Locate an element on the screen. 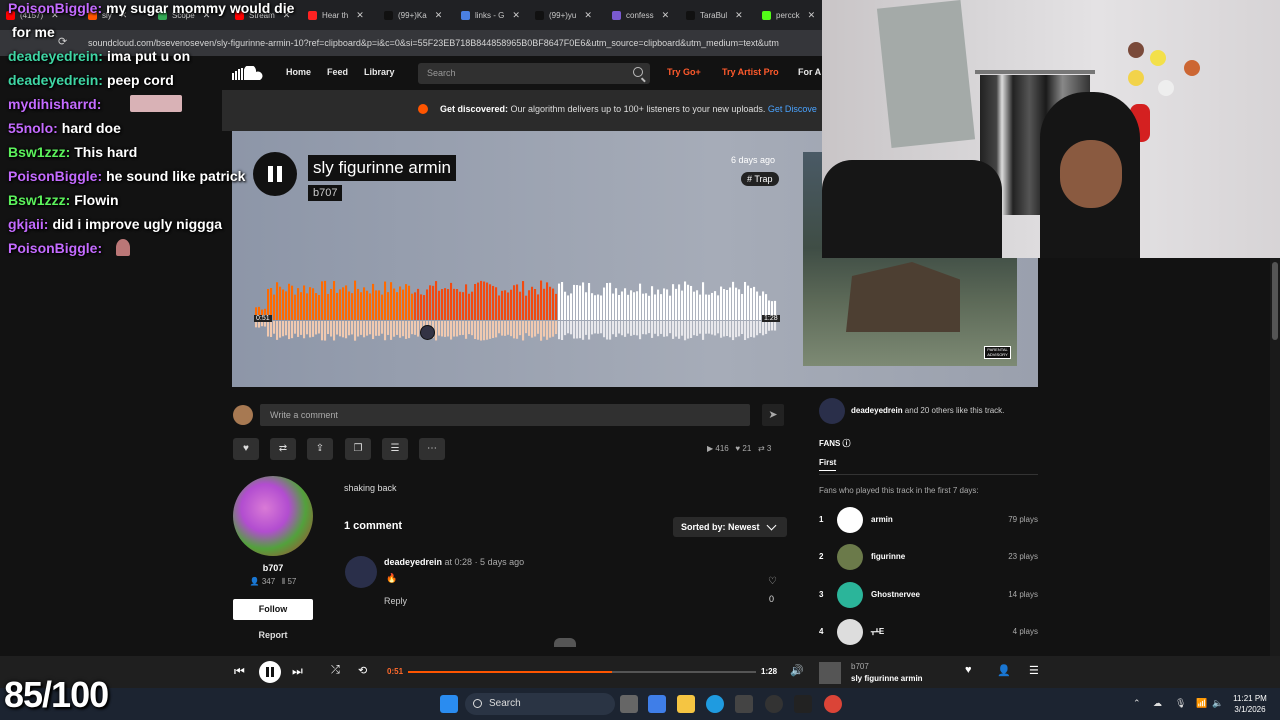 Image resolution: width=1280 pixels, height=720 pixels. pause-button is located at coordinates (275, 174).